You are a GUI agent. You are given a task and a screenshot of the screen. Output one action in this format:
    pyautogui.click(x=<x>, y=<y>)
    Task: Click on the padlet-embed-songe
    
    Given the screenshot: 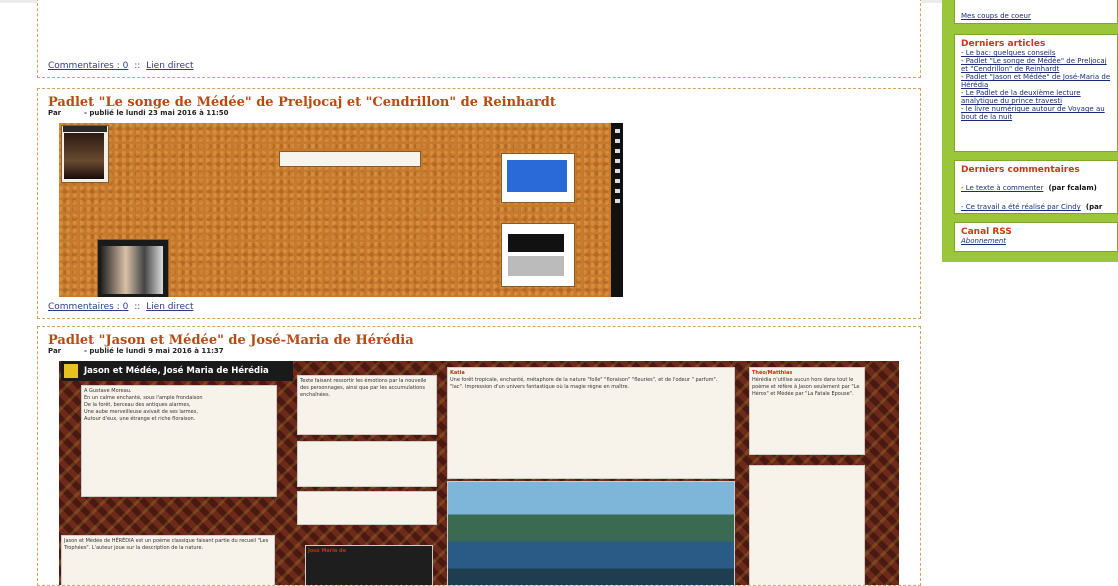 What is the action you would take?
    pyautogui.click(x=341, y=210)
    